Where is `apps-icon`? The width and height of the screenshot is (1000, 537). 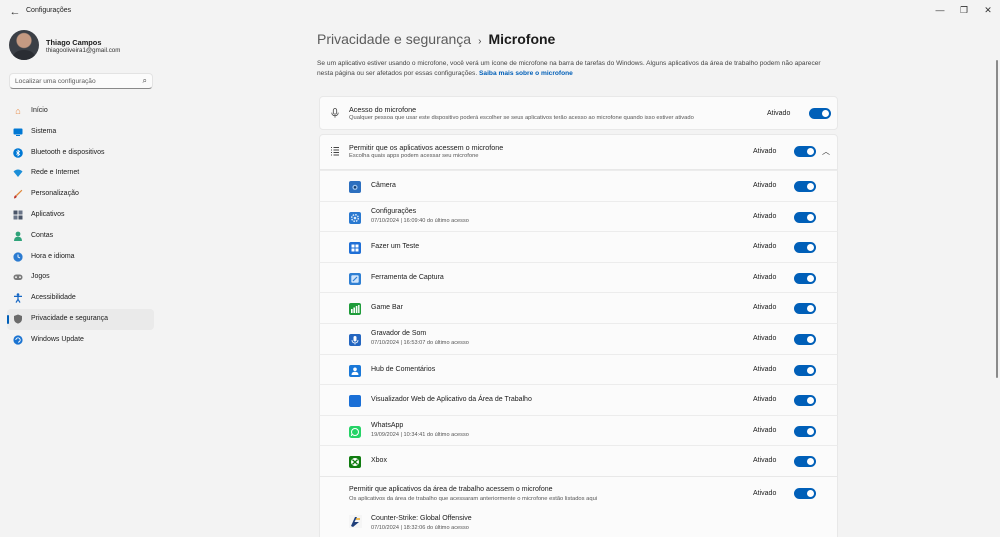
apps-icon is located at coordinates (18, 215).